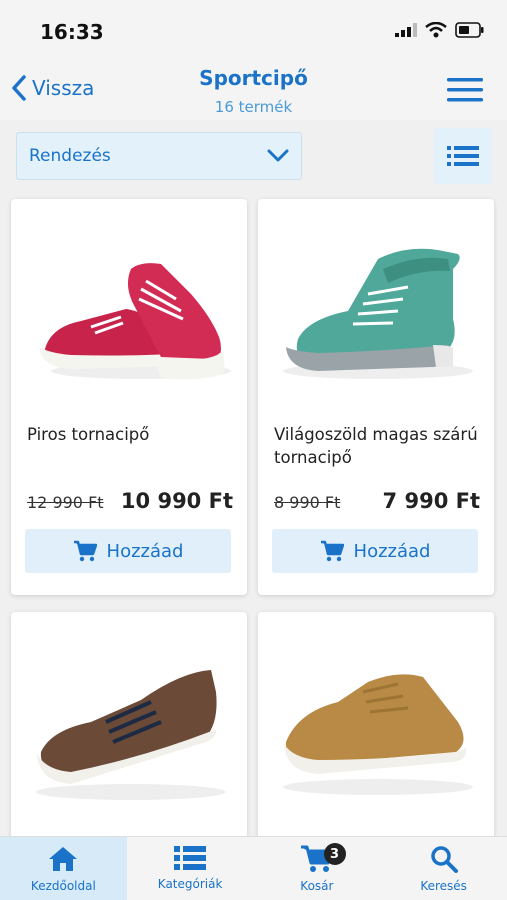  Describe the element at coordinates (406, 30) in the screenshot. I see `signal-icon` at that location.